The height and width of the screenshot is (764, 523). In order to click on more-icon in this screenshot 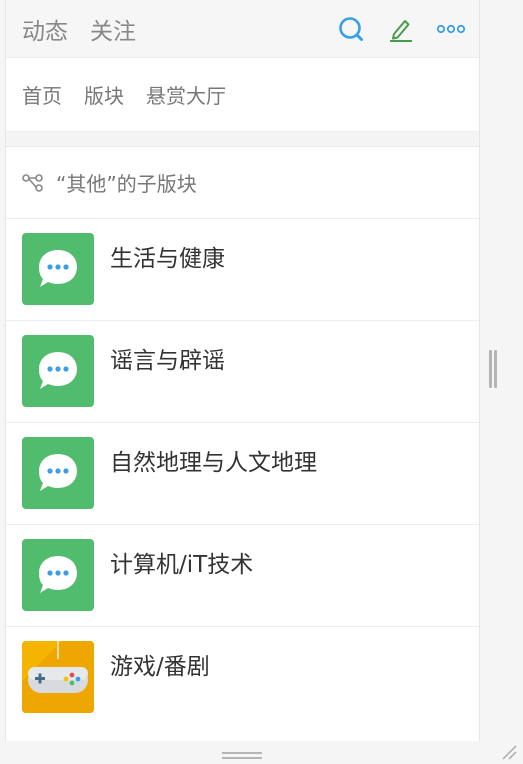, I will do `click(451, 29)`.